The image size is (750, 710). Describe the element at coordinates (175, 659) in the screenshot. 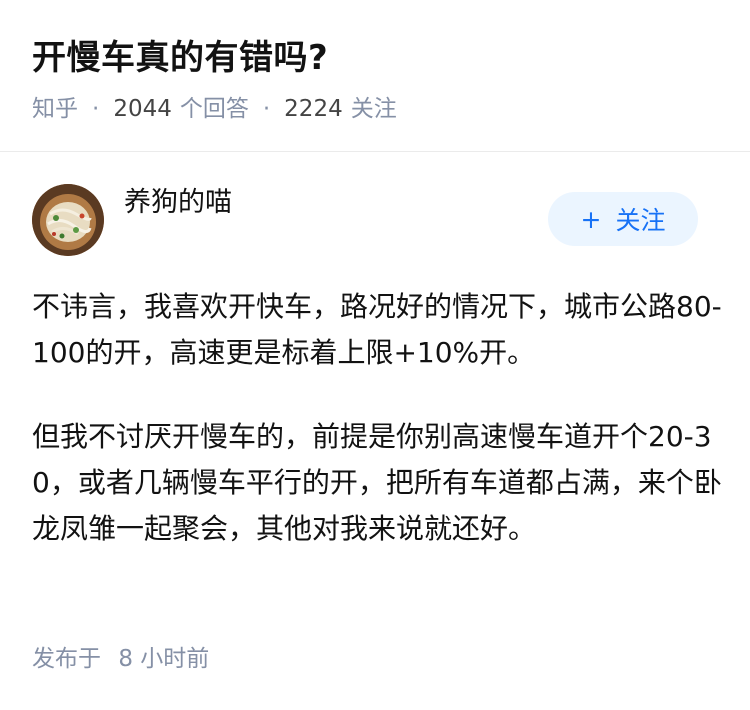

I see `published-unit: 小时前` at that location.